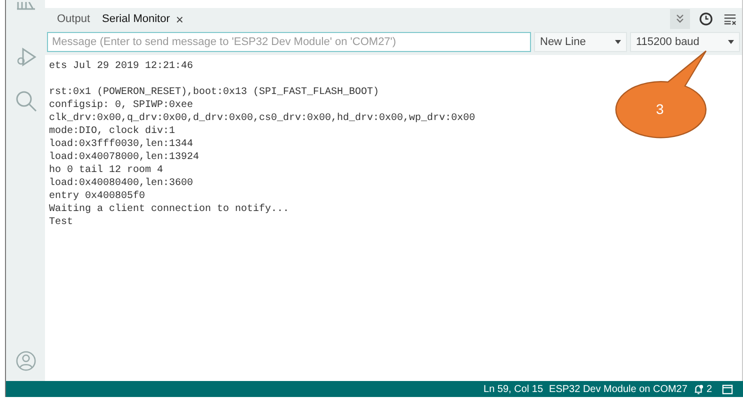 The image size is (743, 403). Describe the element at coordinates (26, 361) in the screenshot. I see `account-icon` at that location.